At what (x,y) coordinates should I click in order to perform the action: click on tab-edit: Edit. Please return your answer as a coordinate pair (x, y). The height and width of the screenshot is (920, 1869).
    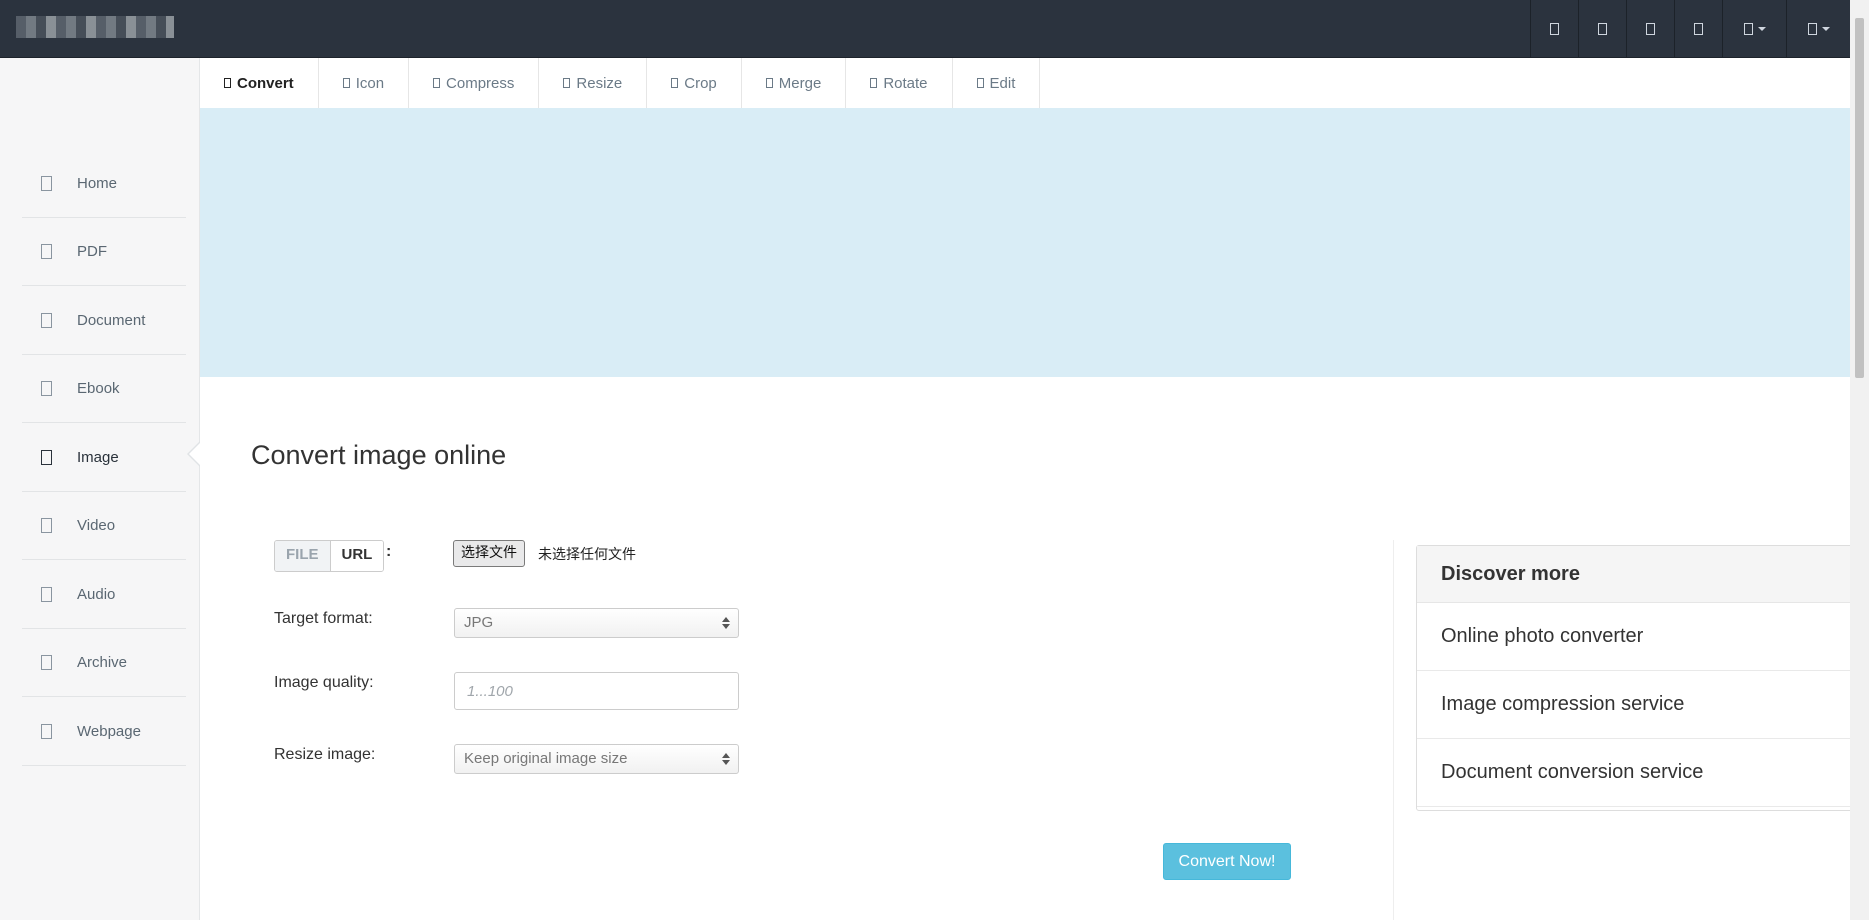
    Looking at the image, I should click on (997, 83).